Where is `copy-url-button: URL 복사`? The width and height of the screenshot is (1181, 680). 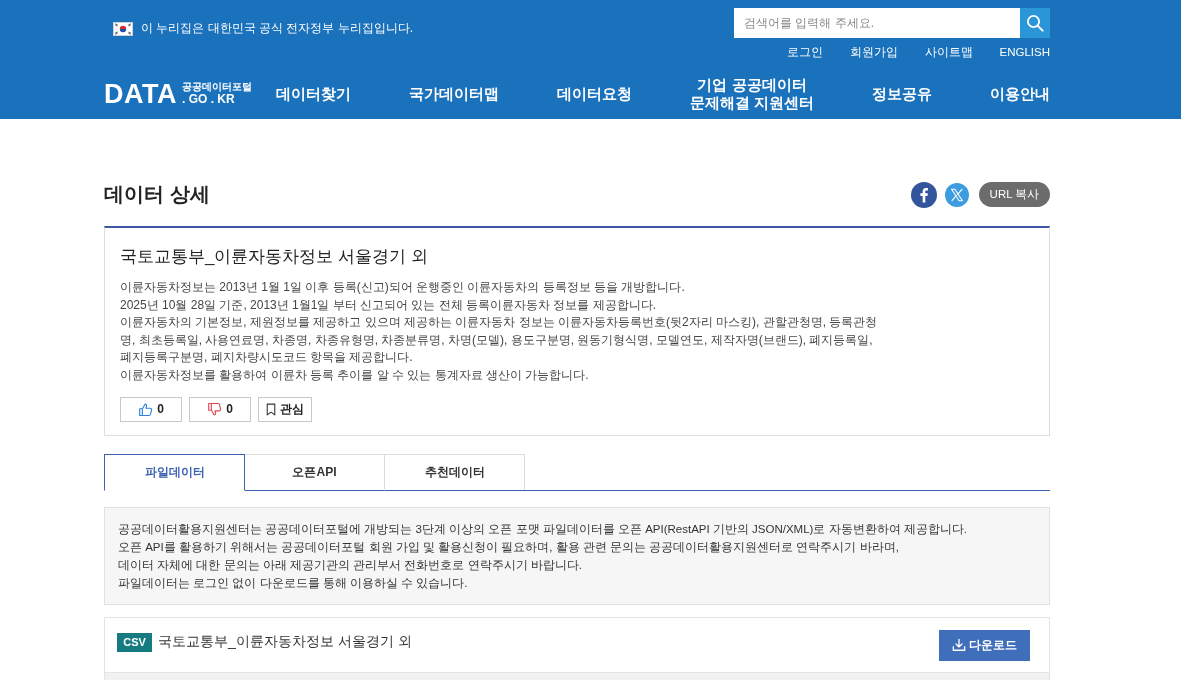 copy-url-button: URL 복사 is located at coordinates (1014, 194).